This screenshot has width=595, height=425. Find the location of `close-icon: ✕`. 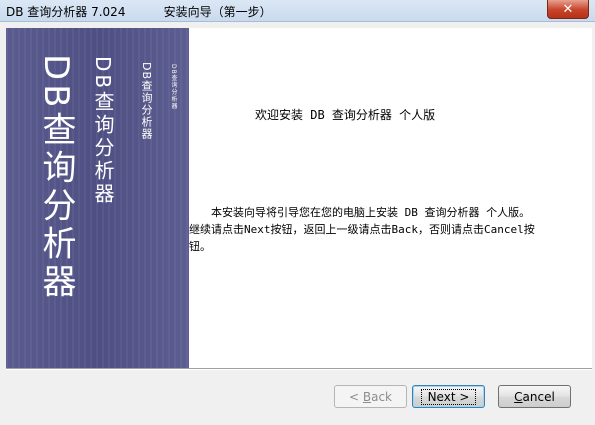

close-icon: ✕ is located at coordinates (568, 9).